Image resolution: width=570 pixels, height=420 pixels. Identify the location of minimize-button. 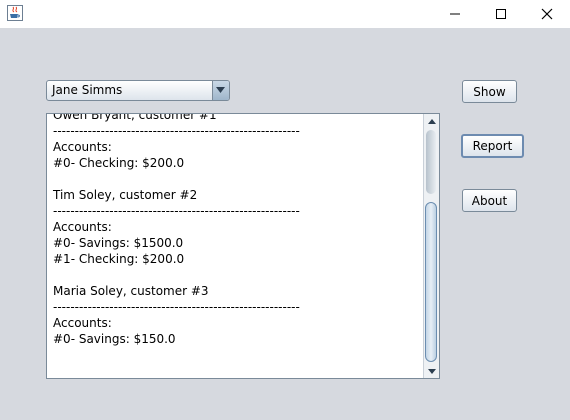
(455, 14).